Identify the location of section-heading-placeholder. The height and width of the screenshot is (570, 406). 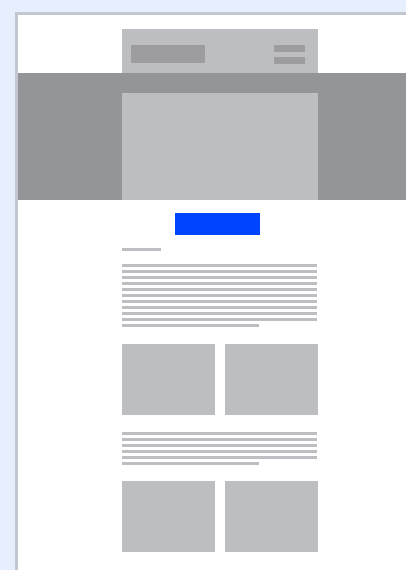
(141, 249).